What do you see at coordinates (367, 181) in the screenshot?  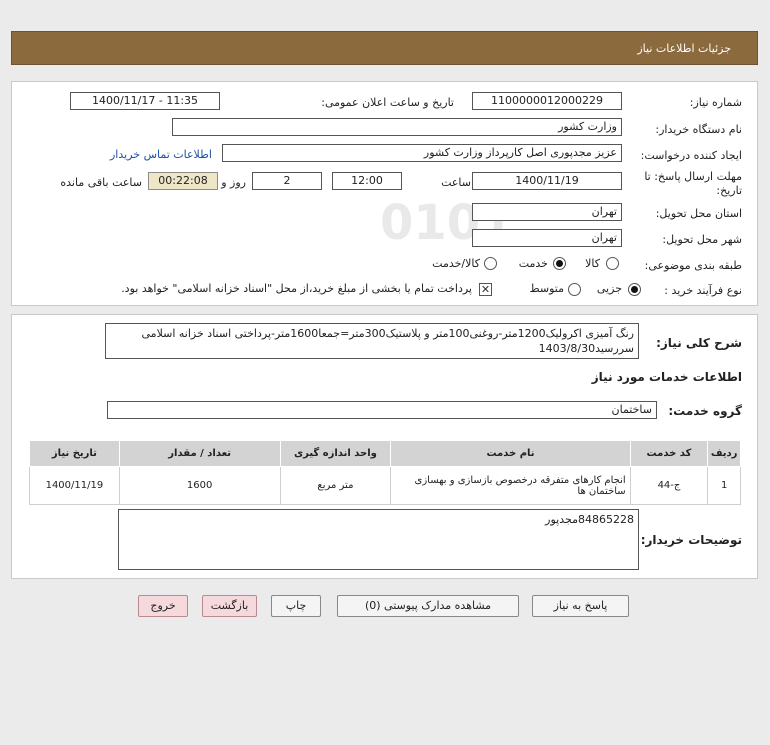 I see `deadline-time-field: 12:00` at bounding box center [367, 181].